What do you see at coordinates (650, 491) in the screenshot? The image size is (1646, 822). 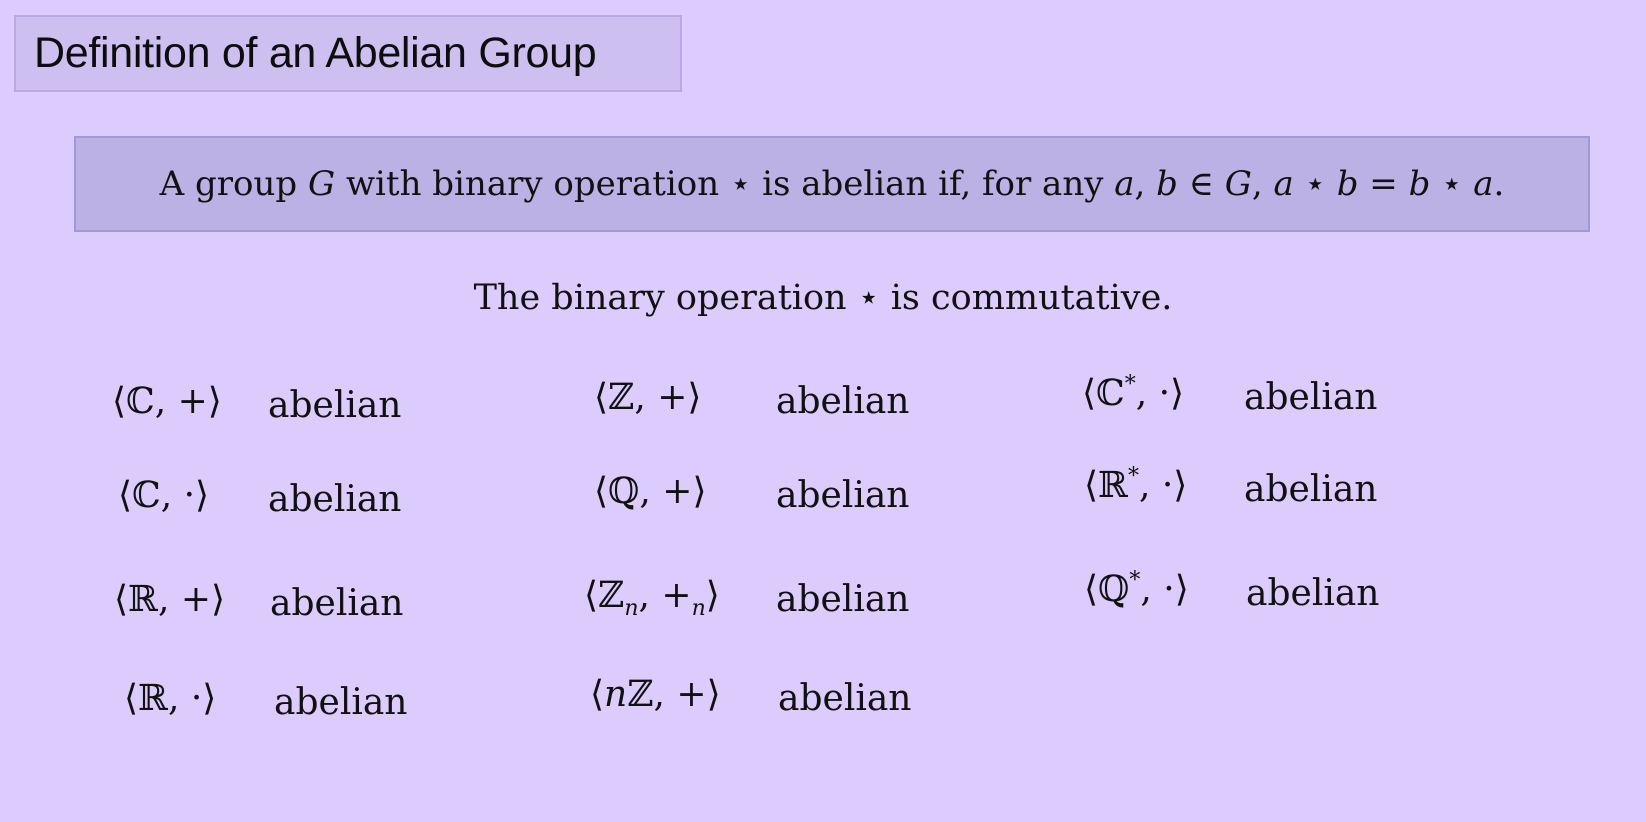 I see `group-q-add: ⟨ℚ, +⟩` at bounding box center [650, 491].